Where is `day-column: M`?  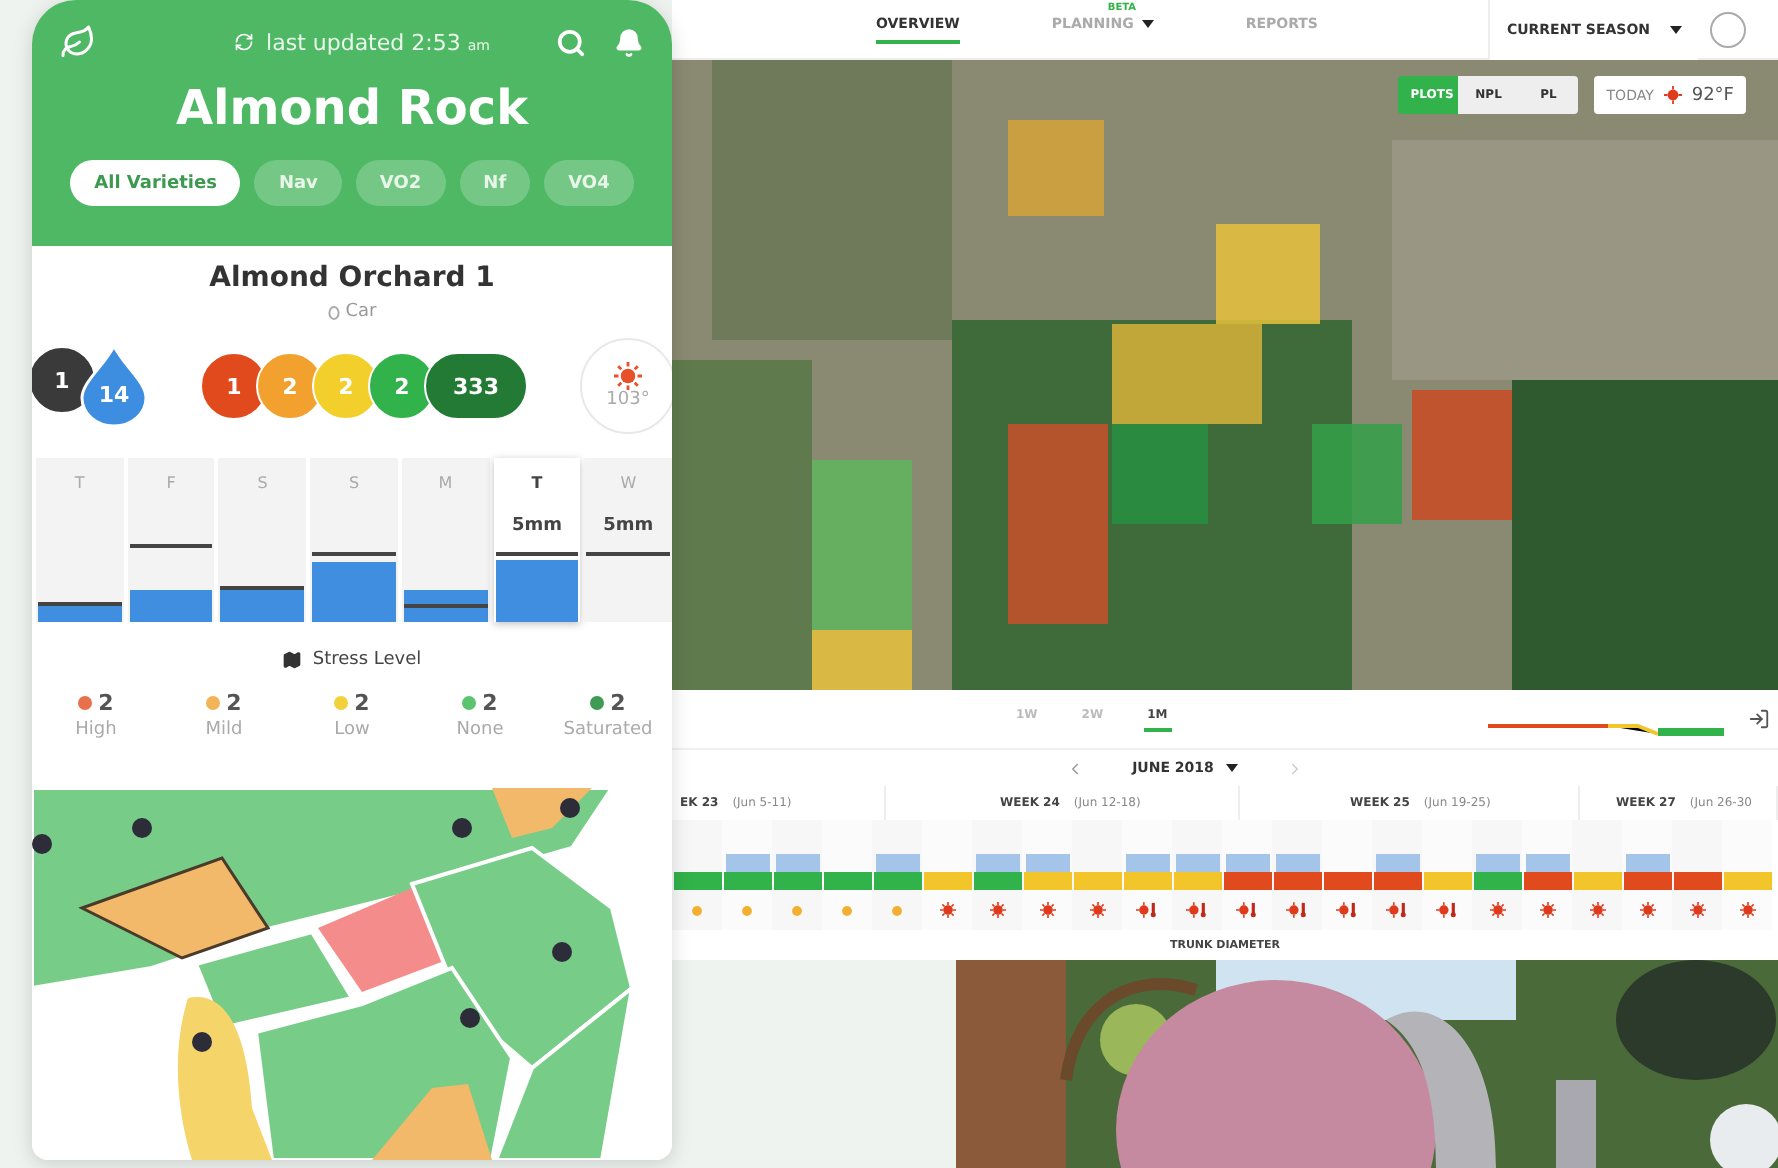
day-column: M is located at coordinates (445, 540).